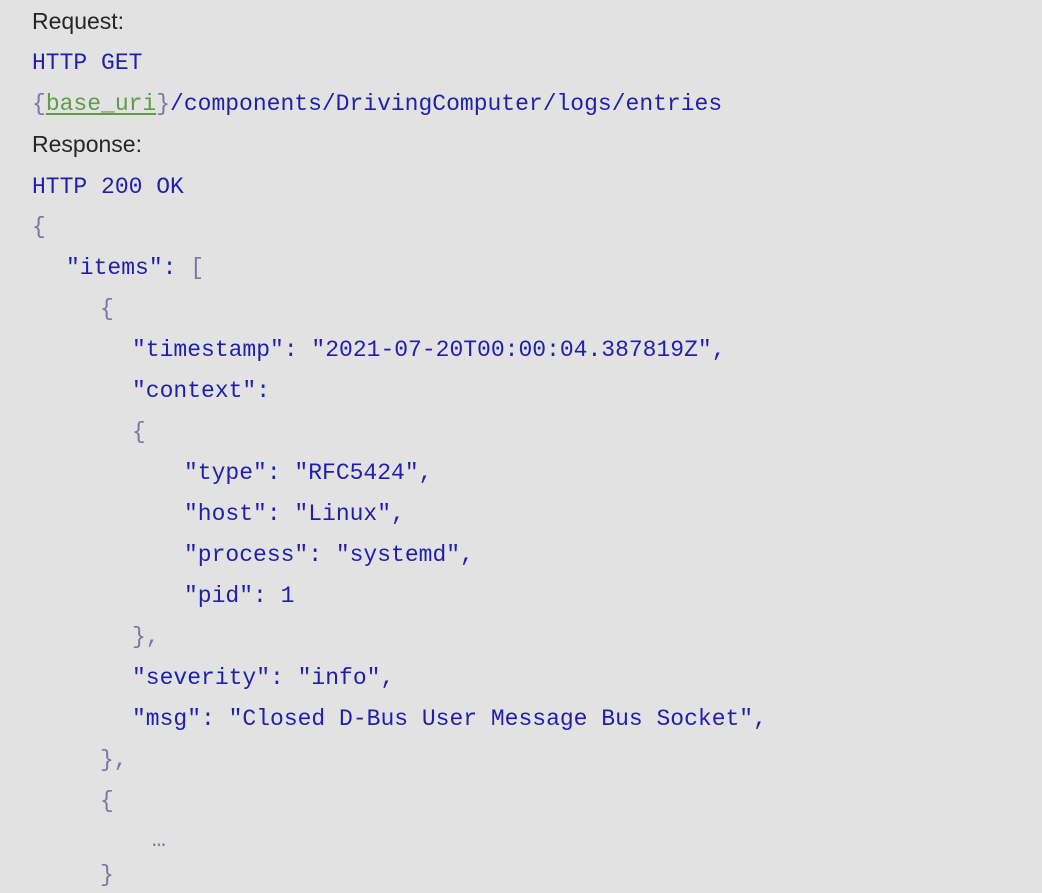 This screenshot has width=1042, height=893. Describe the element at coordinates (87, 144) in the screenshot. I see `response-label: Response:` at that location.